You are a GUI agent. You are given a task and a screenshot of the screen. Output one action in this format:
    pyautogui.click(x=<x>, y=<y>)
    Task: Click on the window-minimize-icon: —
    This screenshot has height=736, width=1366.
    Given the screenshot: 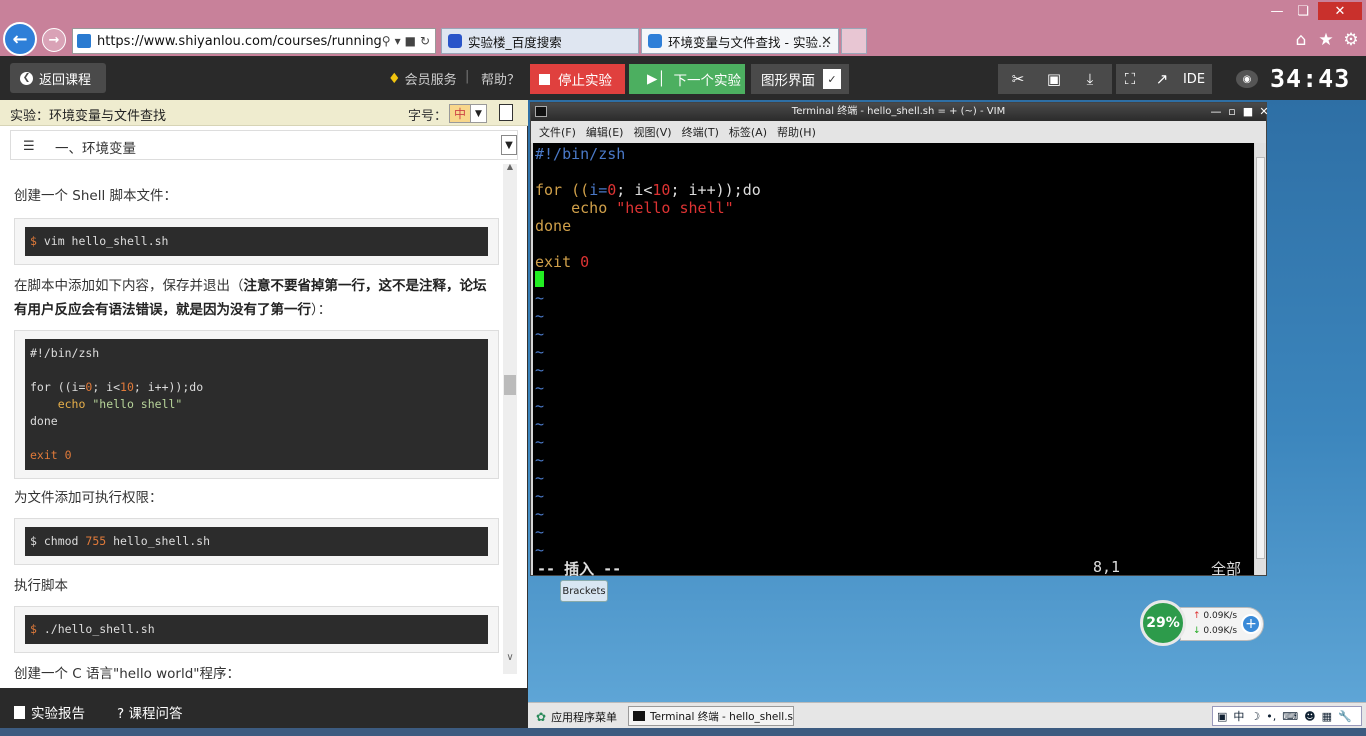 What is the action you would take?
    pyautogui.click(x=1277, y=11)
    